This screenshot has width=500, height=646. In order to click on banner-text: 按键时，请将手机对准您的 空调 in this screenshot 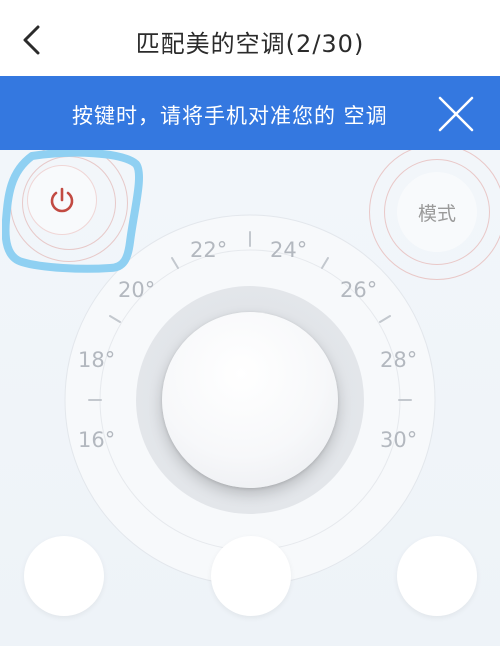, I will do `click(230, 116)`.